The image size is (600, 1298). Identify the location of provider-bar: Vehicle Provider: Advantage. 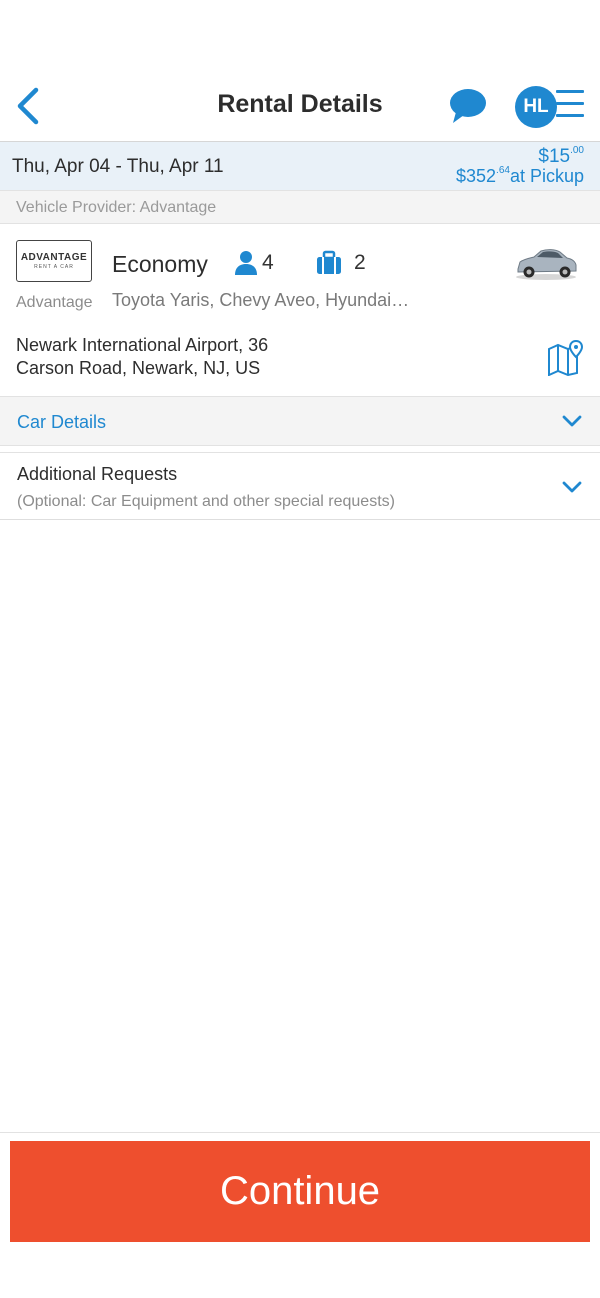
(300, 207).